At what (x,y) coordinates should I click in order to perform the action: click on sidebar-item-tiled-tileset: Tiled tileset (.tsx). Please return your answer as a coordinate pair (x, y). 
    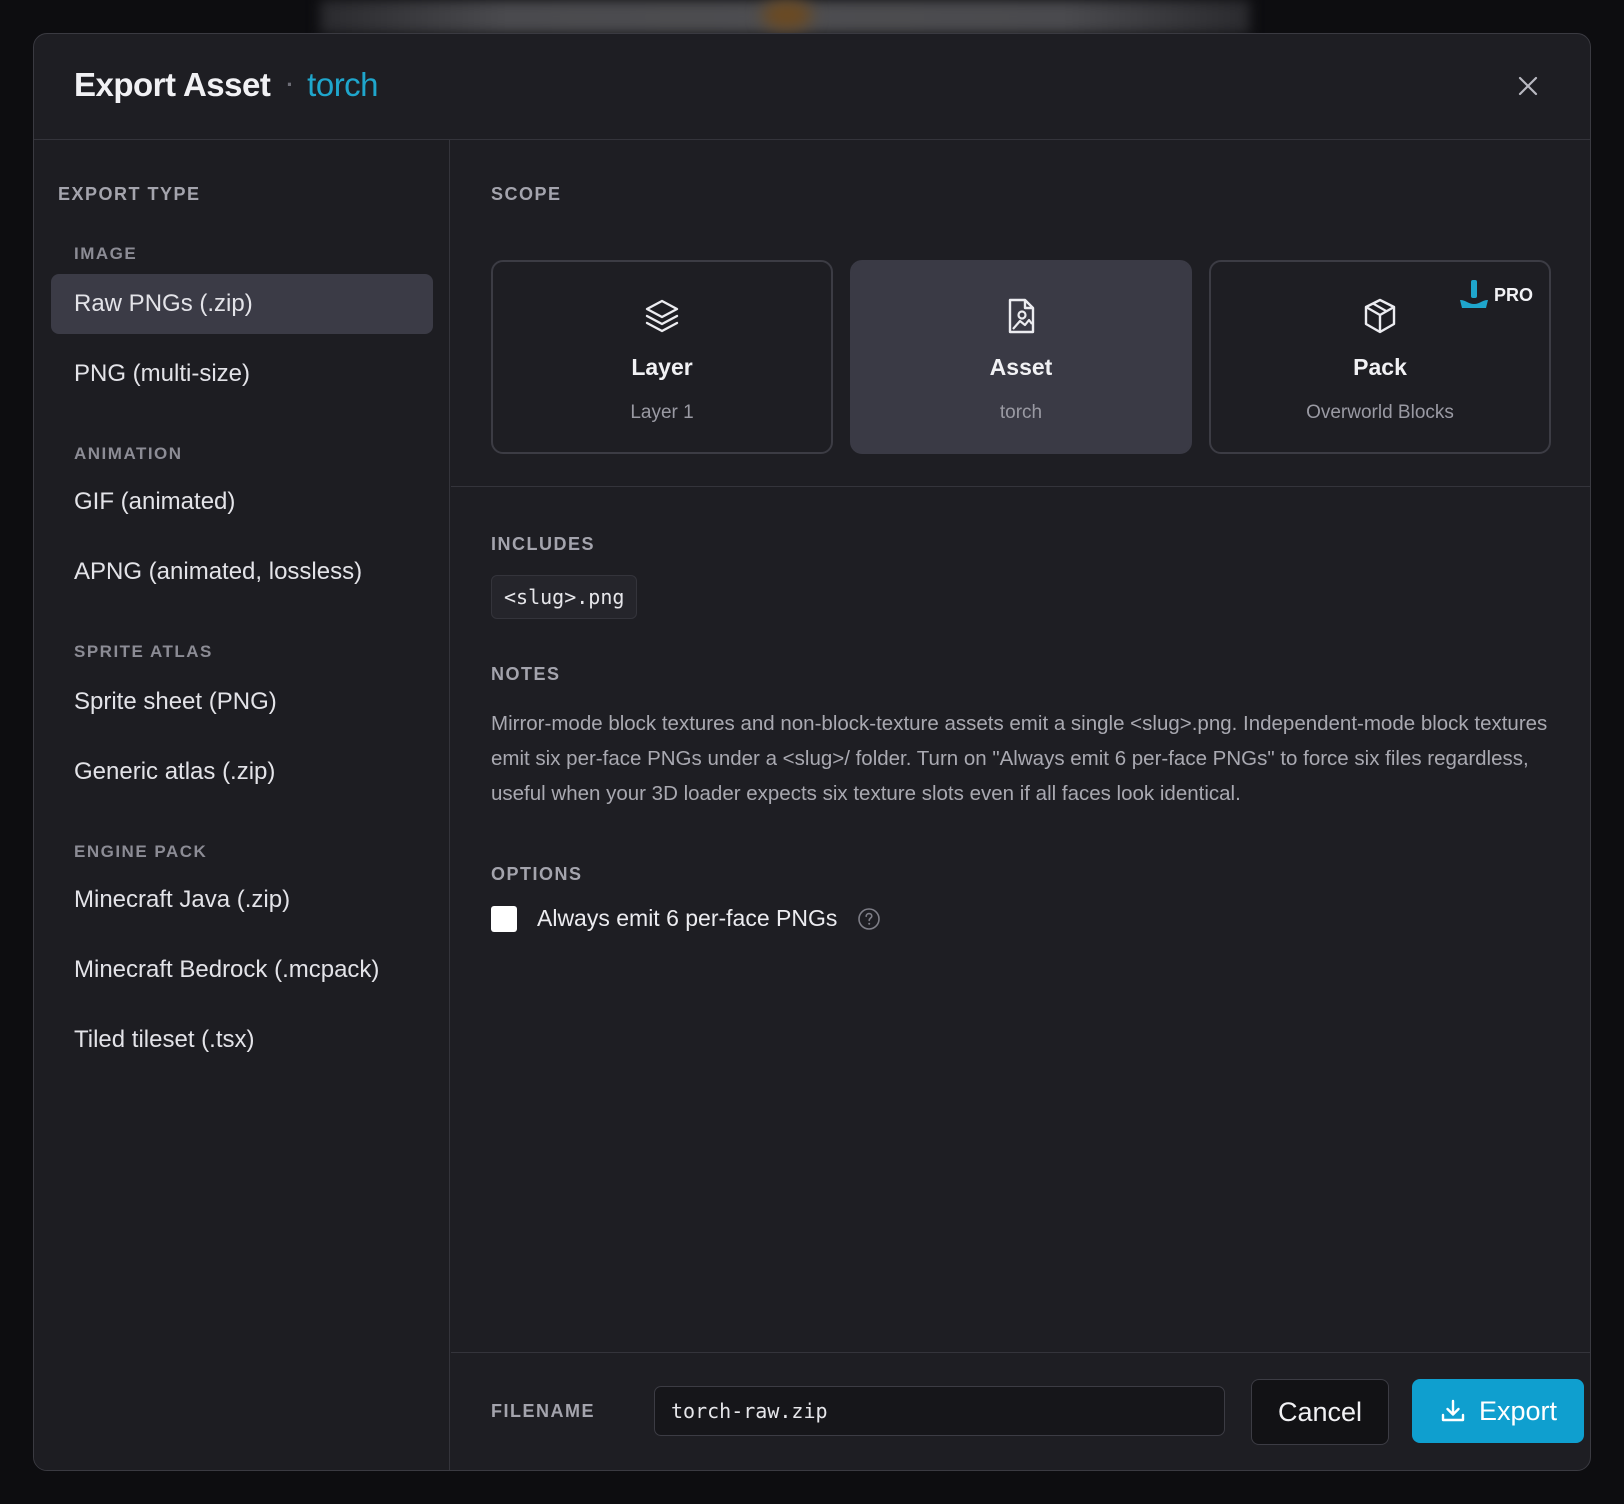
    Looking at the image, I should click on (242, 1040).